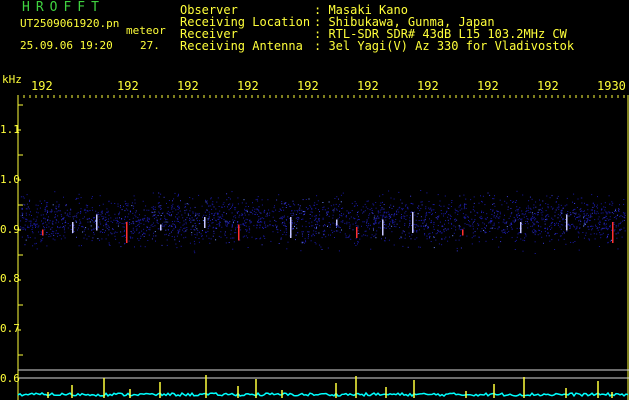  What do you see at coordinates (10, 378) in the screenshot?
I see `y-tick-label: 0.6` at bounding box center [10, 378].